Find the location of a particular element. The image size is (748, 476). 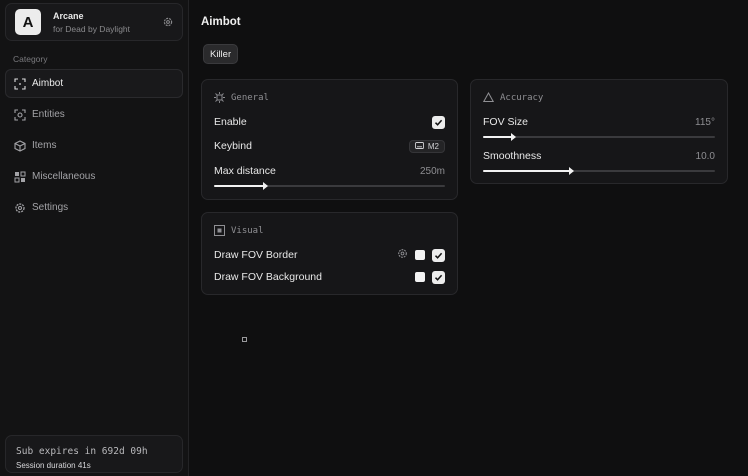

crosshair-icon is located at coordinates (20, 83).